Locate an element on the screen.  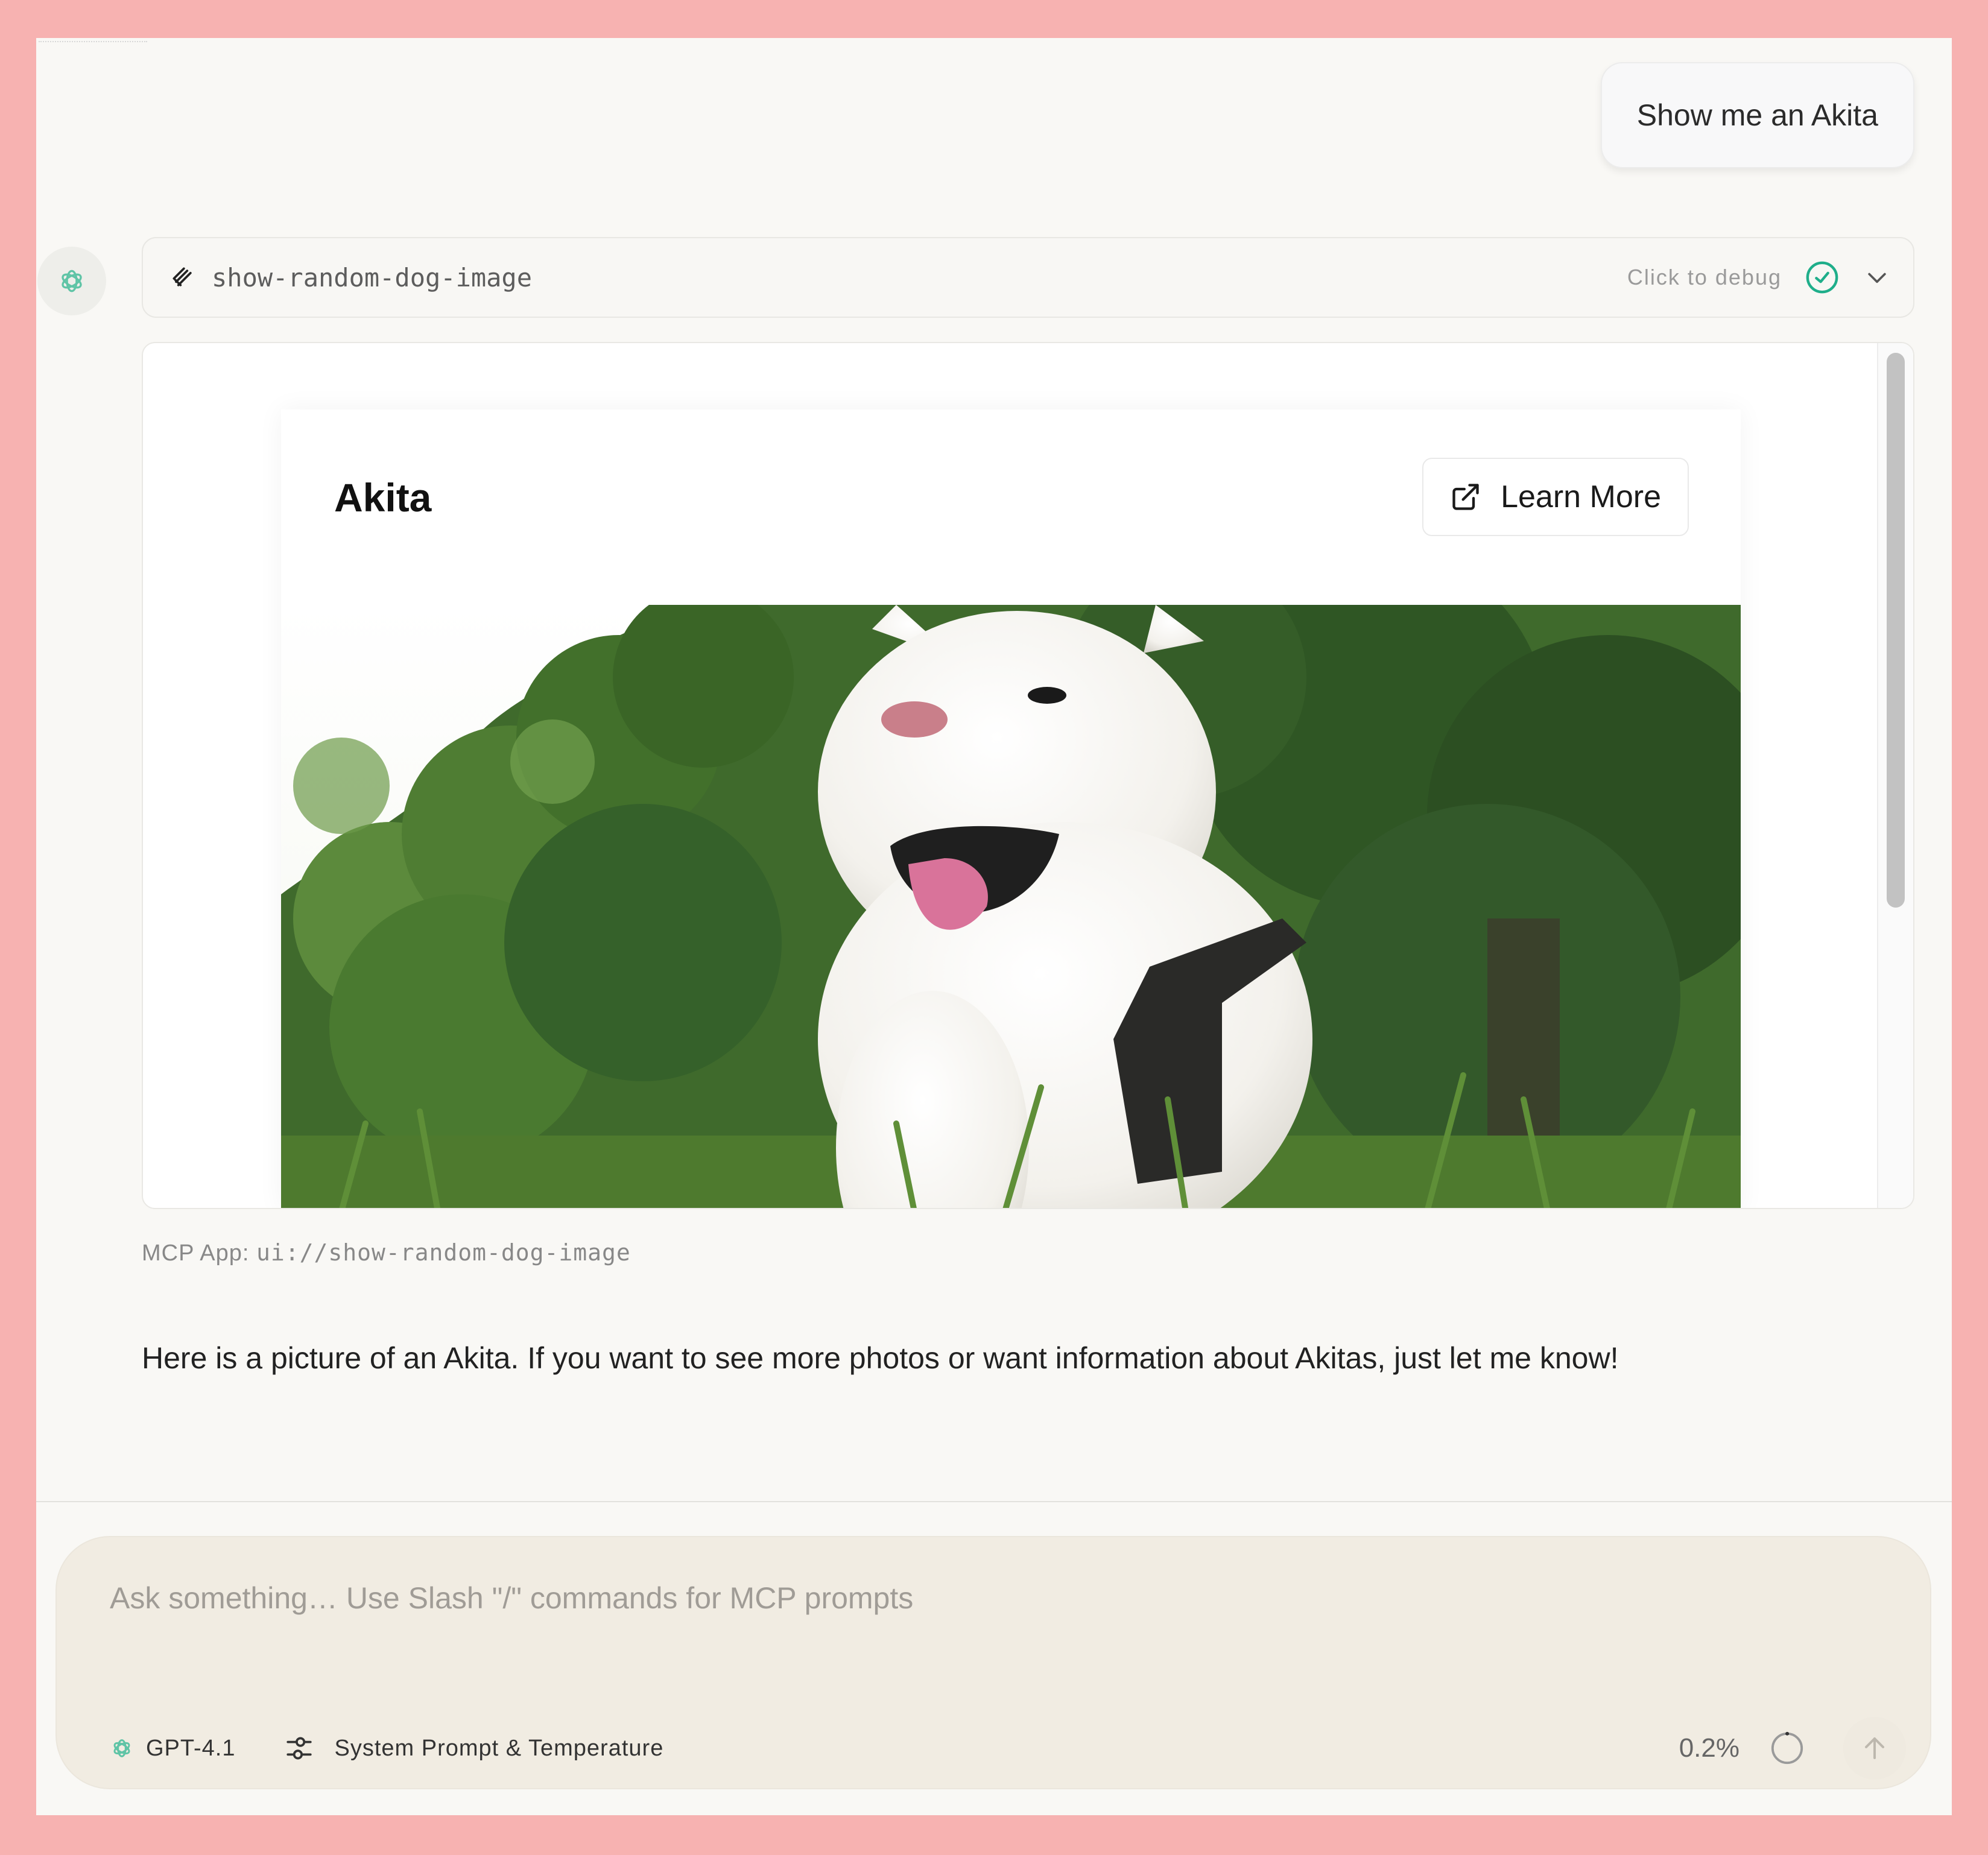
system-prompt-label: System Prompt & Temperature is located at coordinates (499, 1748).